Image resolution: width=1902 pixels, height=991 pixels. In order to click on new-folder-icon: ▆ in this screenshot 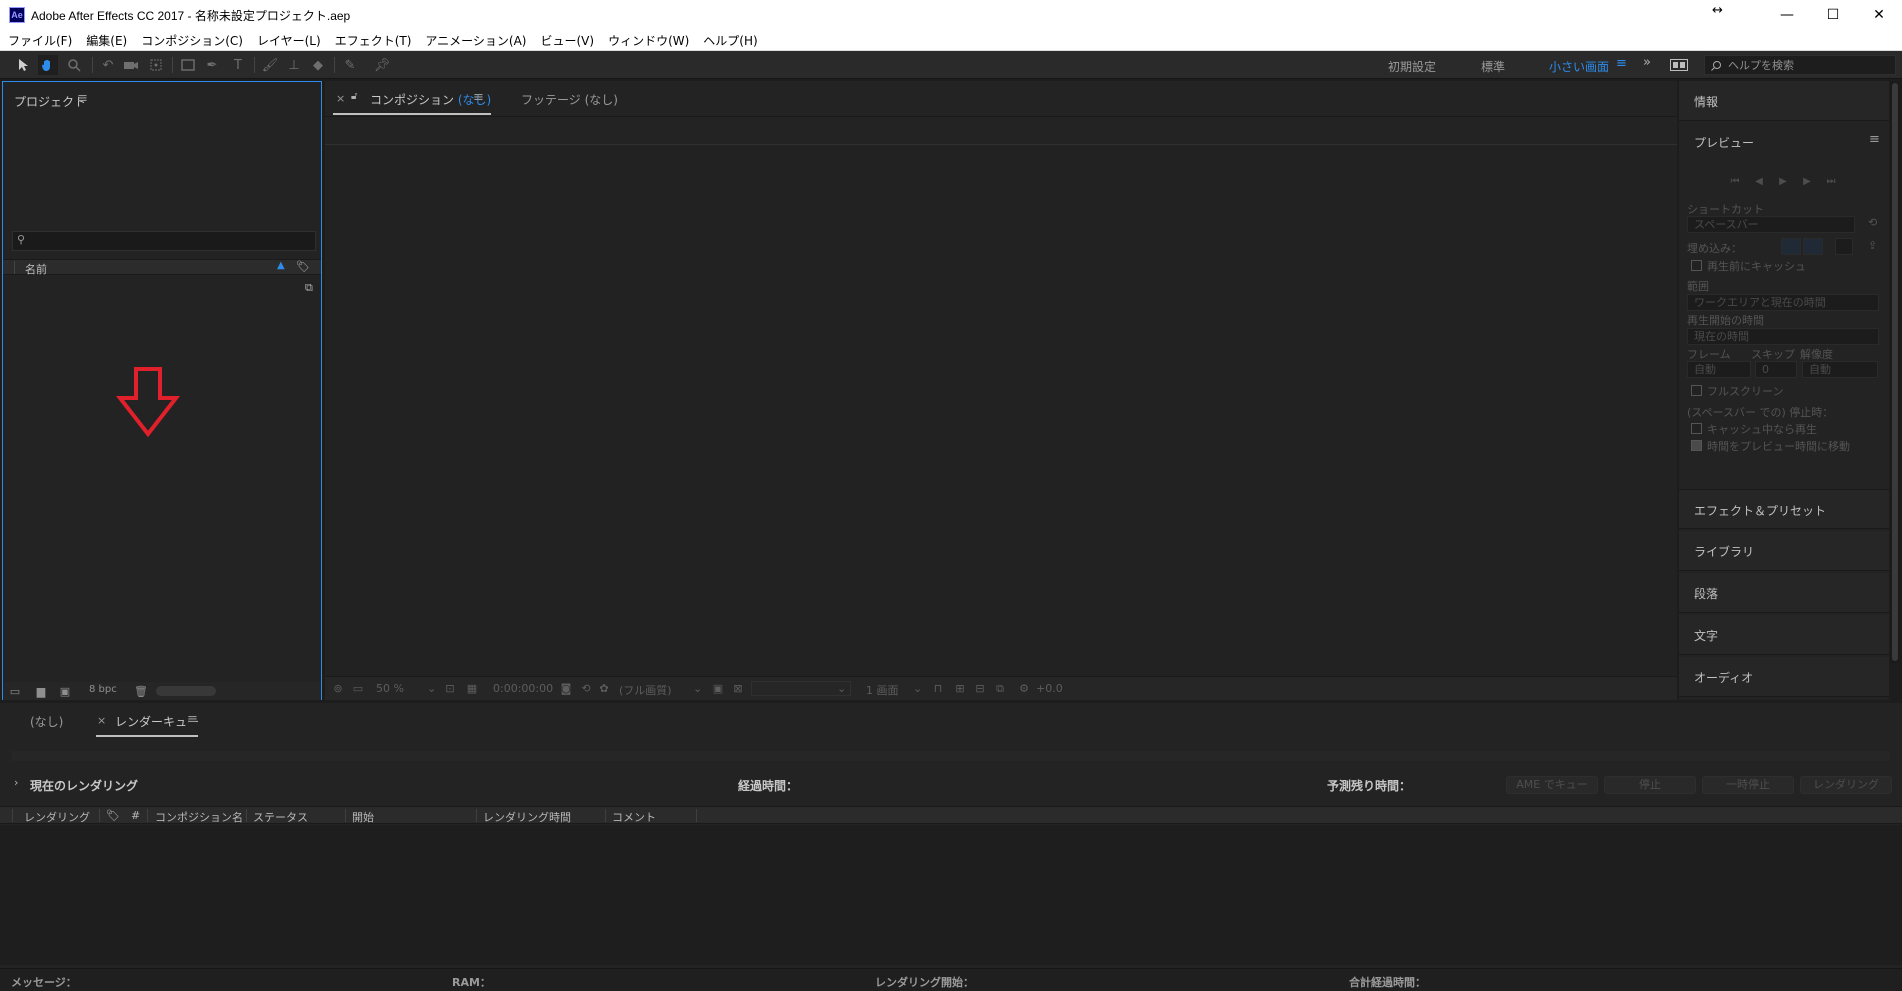, I will do `click(41, 691)`.